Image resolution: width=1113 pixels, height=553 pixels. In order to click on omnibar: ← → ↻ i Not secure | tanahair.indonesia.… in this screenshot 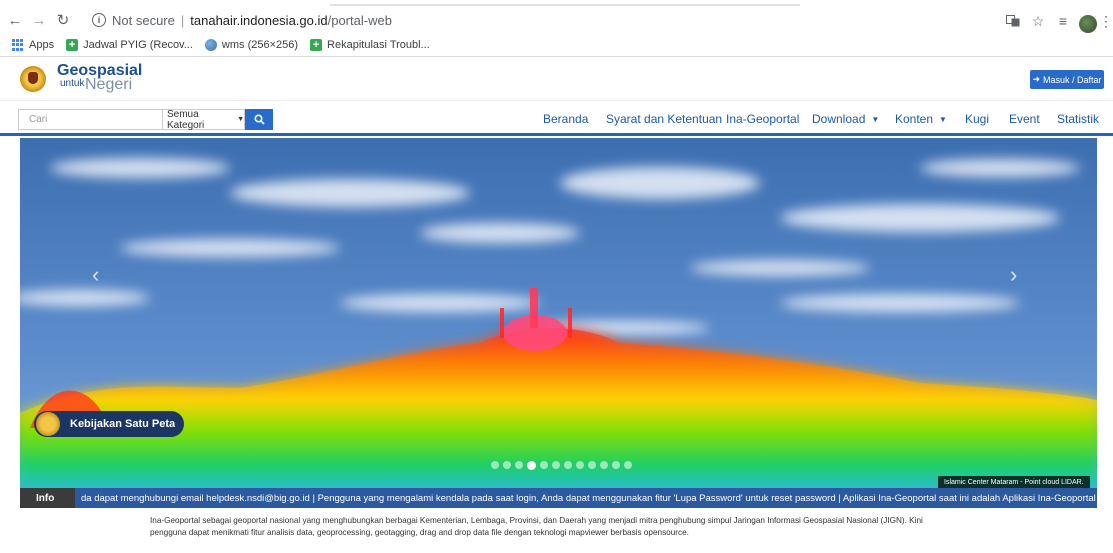, I will do `click(556, 20)`.